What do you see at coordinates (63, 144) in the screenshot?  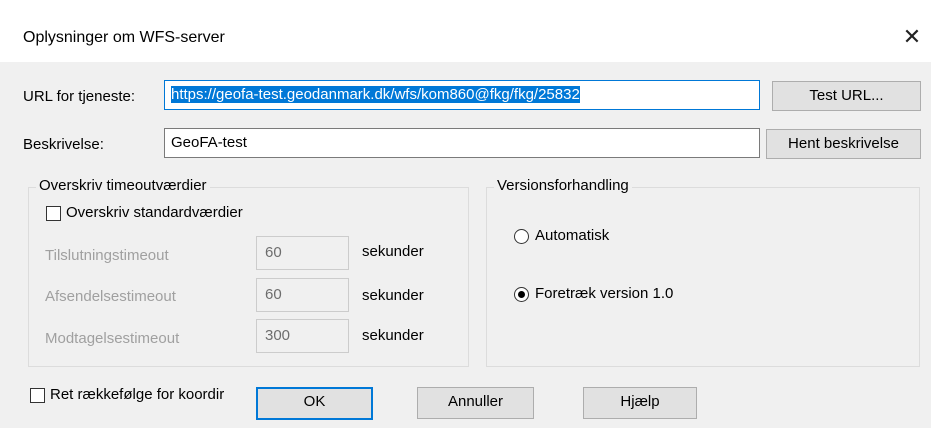 I see `description-label: Beskrivelse:` at bounding box center [63, 144].